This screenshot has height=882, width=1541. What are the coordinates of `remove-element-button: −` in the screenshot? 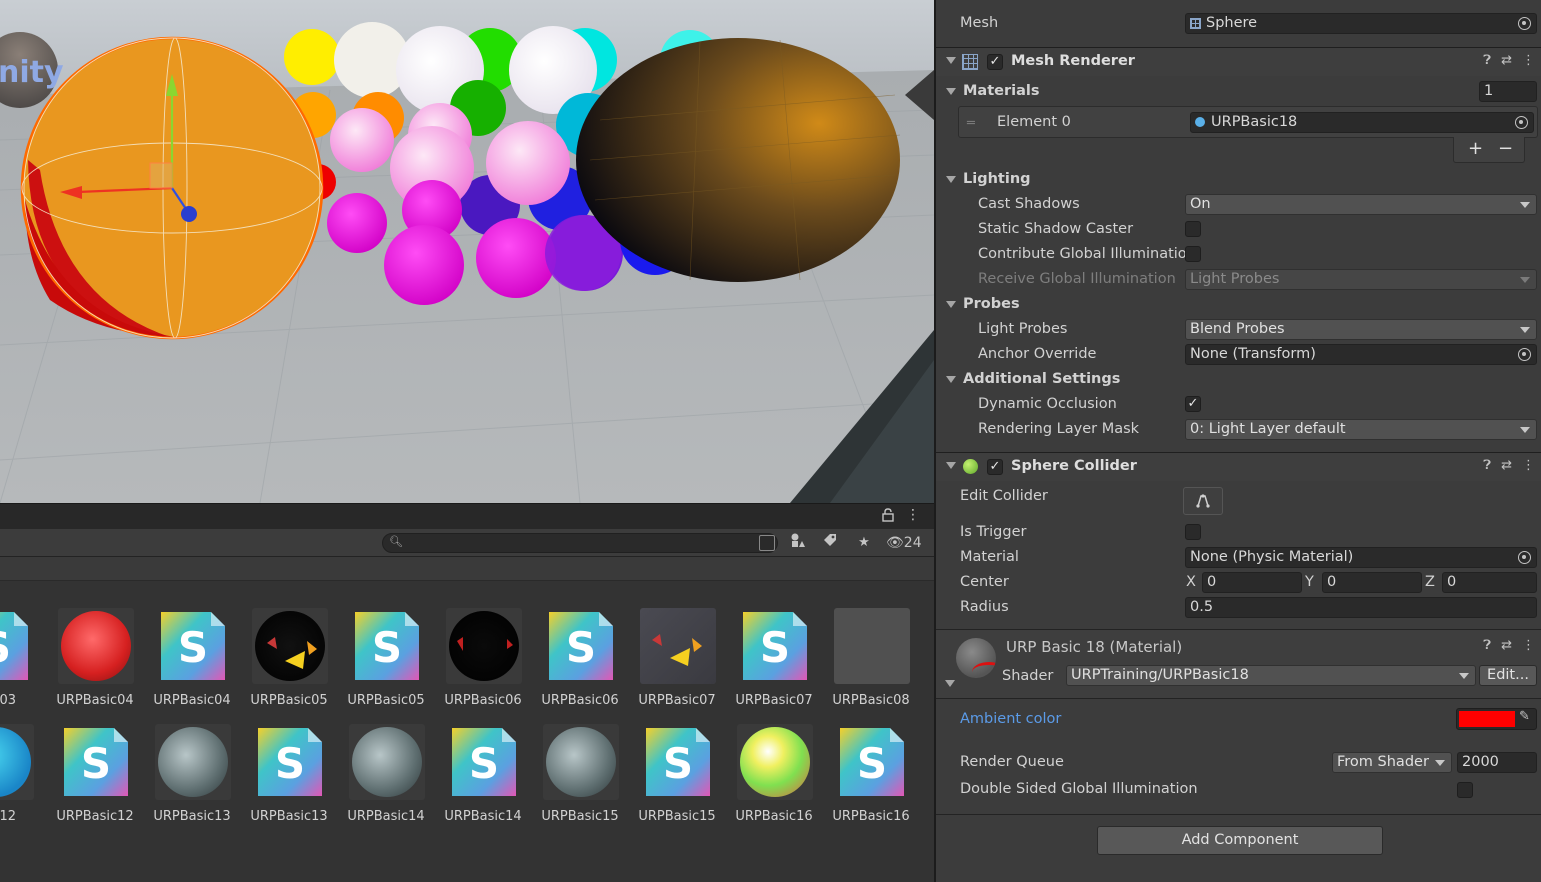 It's located at (1505, 148).